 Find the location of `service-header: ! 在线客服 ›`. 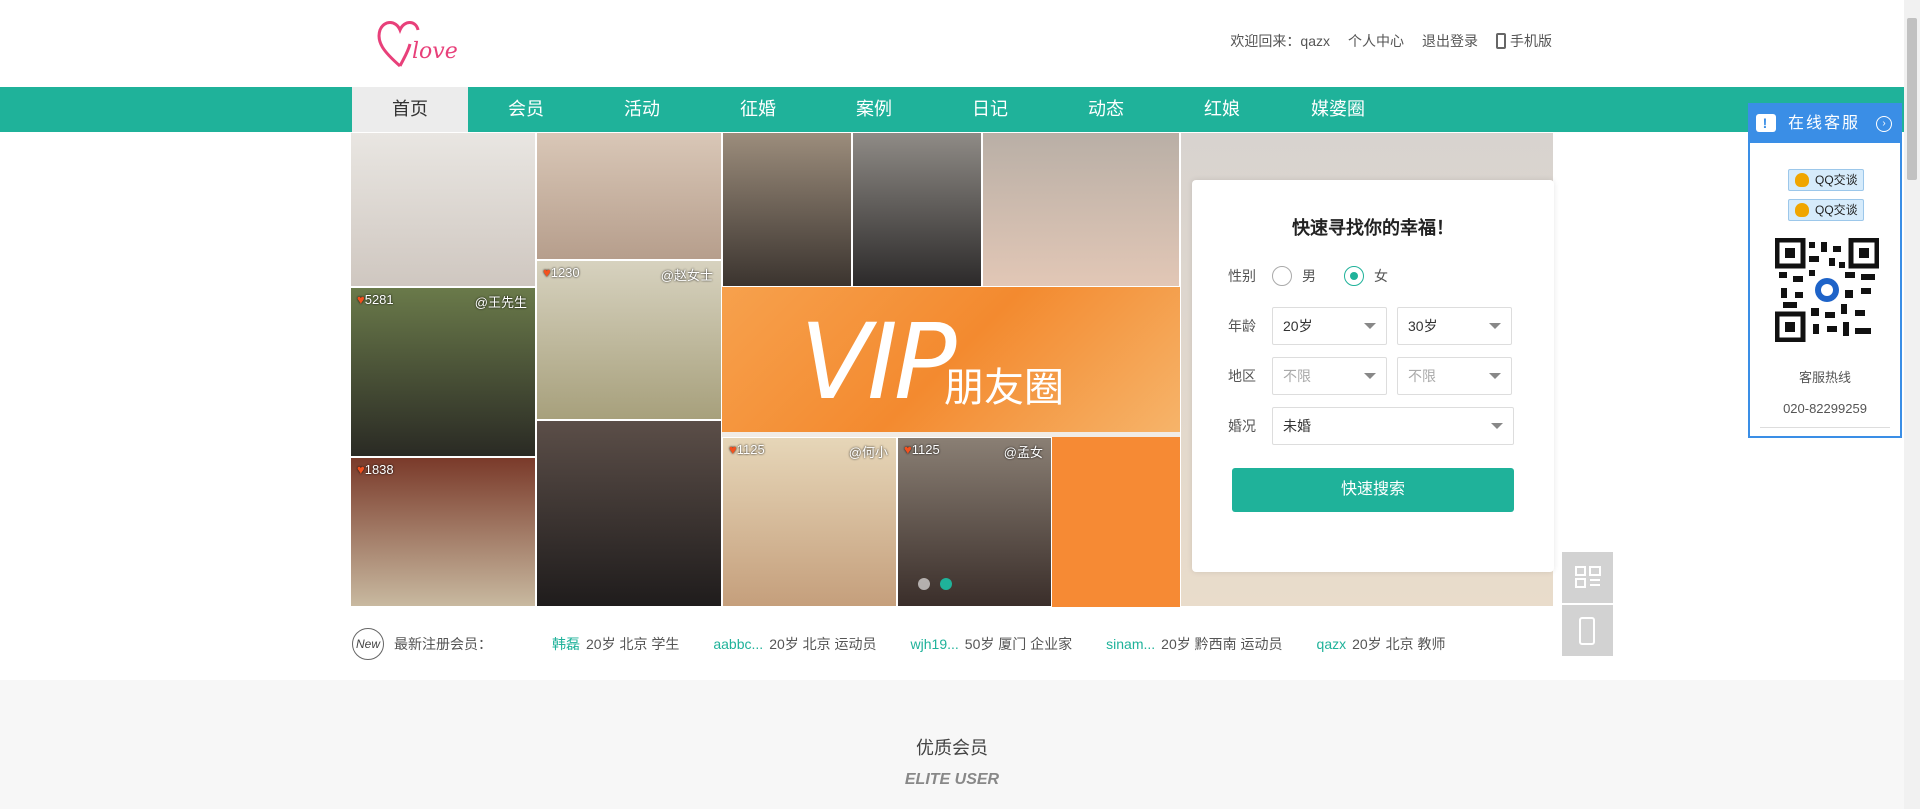

service-header: ! 在线客服 › is located at coordinates (1825, 124).